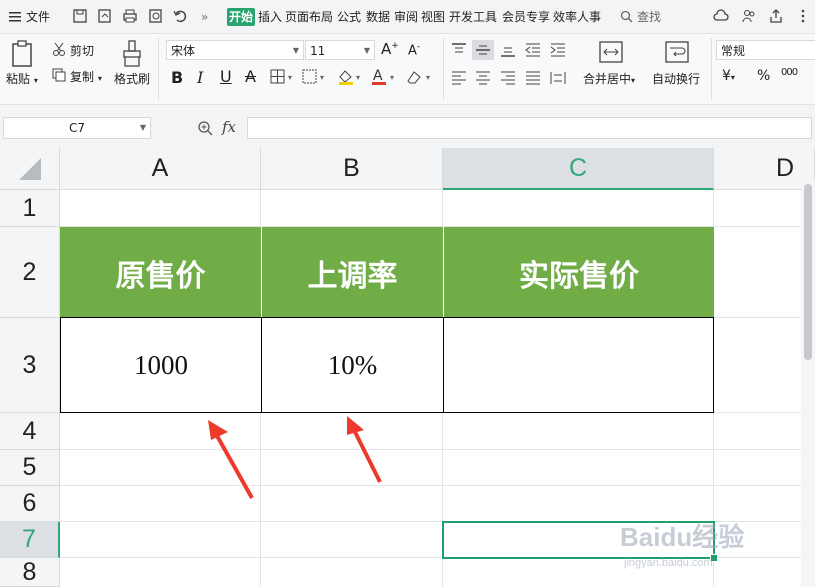  I want to click on paste-button: 粘贴 ▾, so click(22, 78).